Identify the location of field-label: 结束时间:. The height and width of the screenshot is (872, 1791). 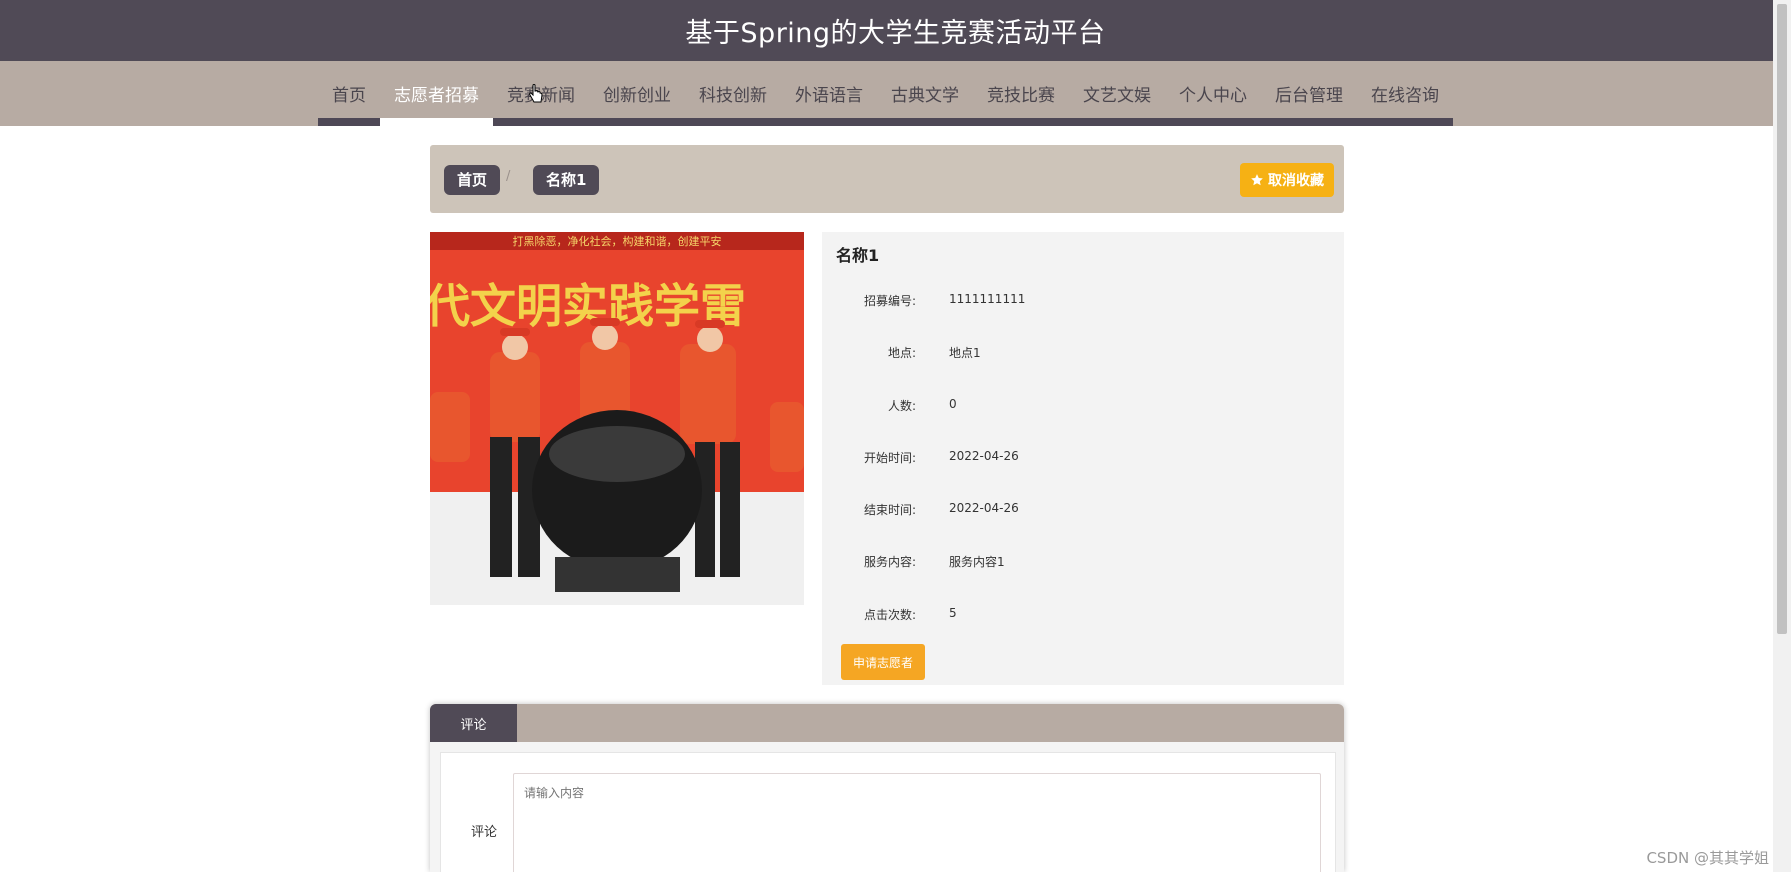
(889, 510).